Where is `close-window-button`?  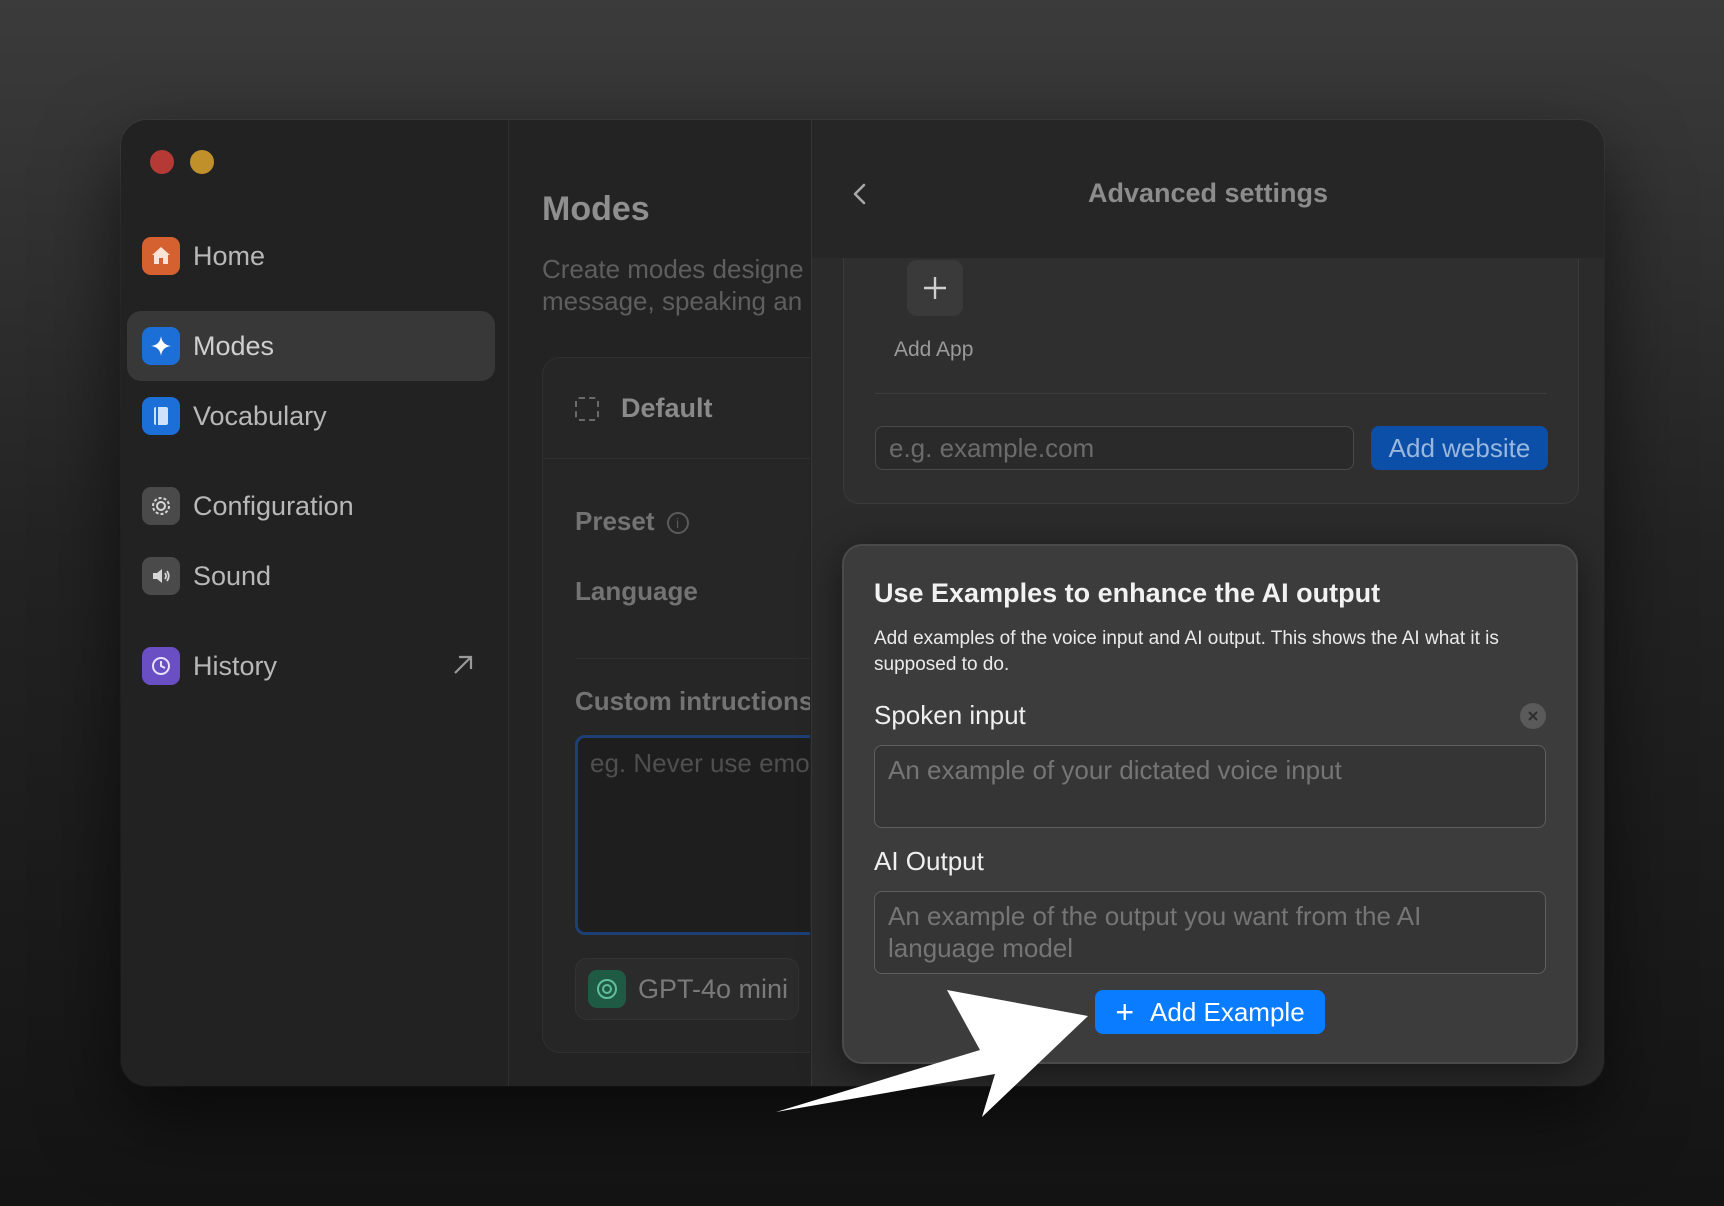
close-window-button is located at coordinates (162, 162).